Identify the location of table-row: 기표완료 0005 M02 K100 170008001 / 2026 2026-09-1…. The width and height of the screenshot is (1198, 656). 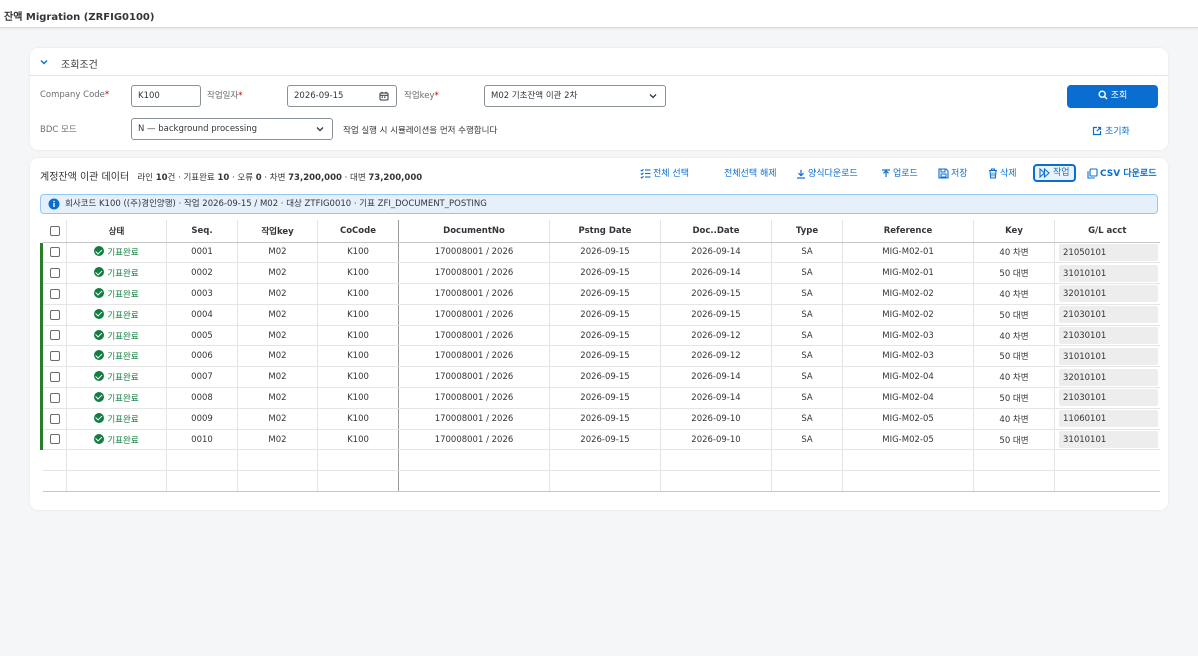
(600, 336).